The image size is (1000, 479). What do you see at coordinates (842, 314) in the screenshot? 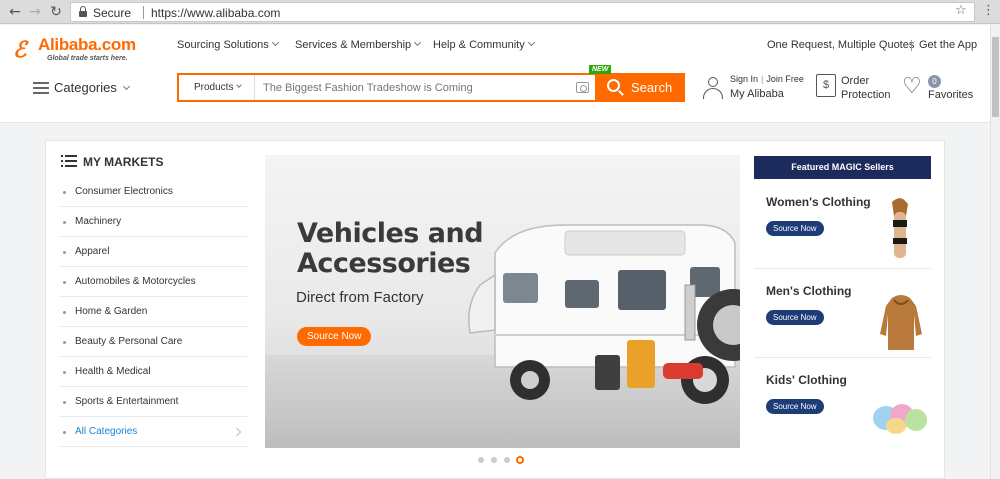
I see `featured-card-mens: Men's Clothing Source Now` at bounding box center [842, 314].